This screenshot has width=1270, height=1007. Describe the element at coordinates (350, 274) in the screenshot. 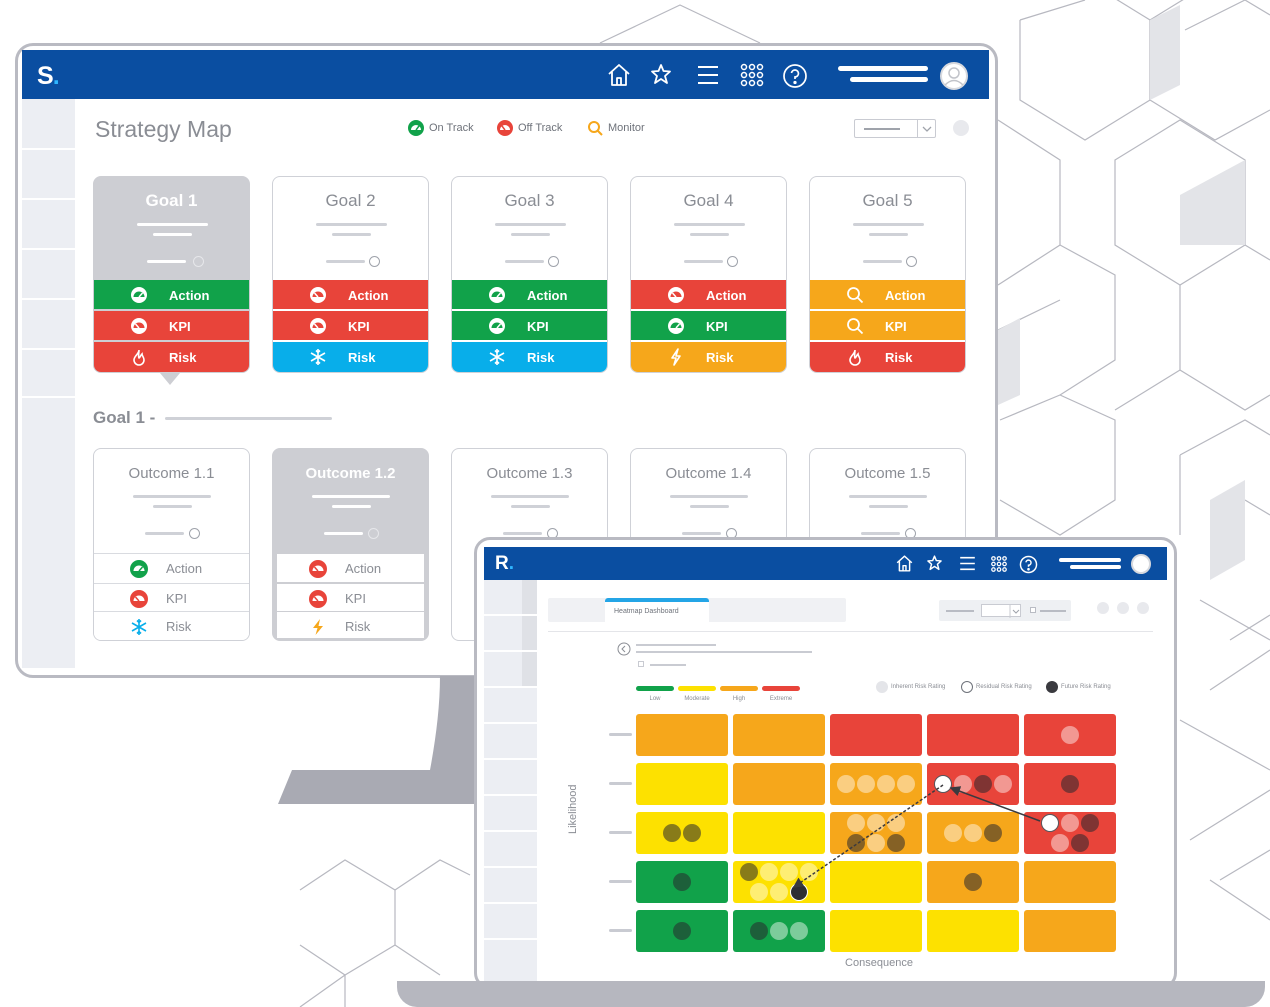

I see `goal-card-2: Goal 2 Action KPI Risk` at that location.